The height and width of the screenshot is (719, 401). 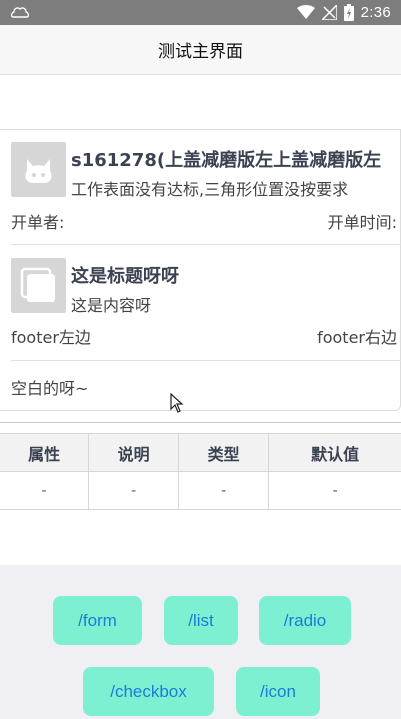 What do you see at coordinates (111, 305) in the screenshot?
I see `list-item-description: 这是内容呀` at bounding box center [111, 305].